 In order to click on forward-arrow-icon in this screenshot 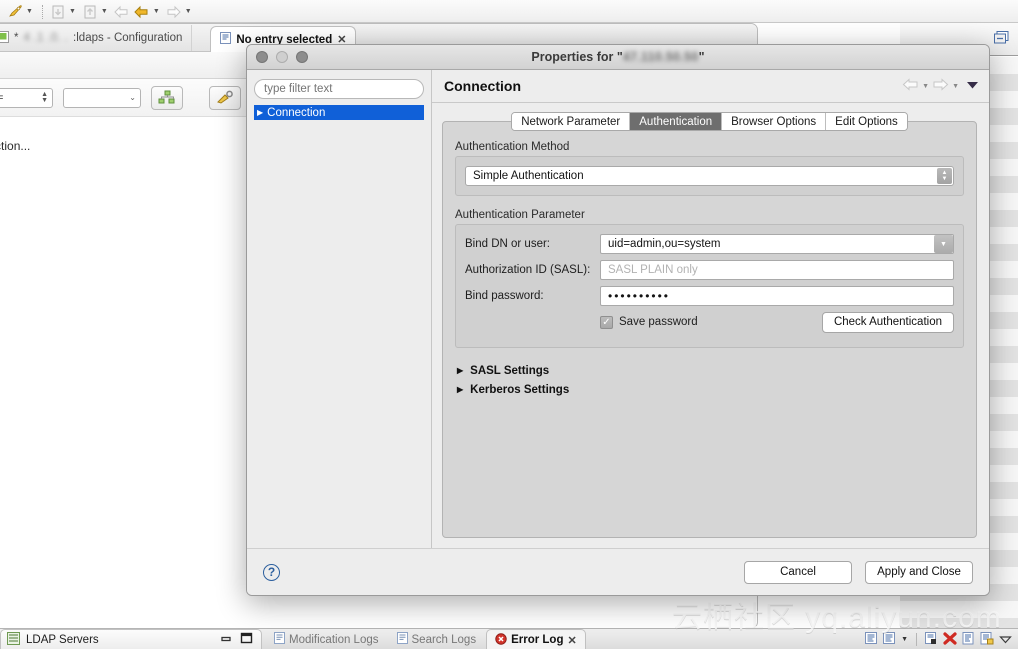, I will do `click(940, 86)`.